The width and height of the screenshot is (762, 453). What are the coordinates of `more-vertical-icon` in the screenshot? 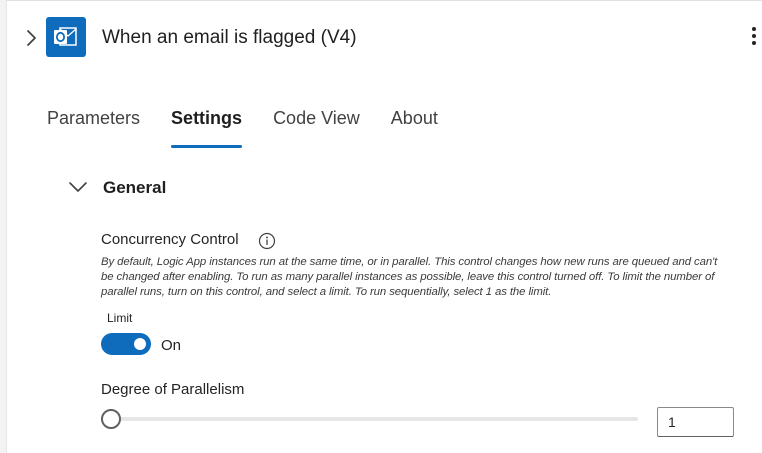 It's located at (754, 36).